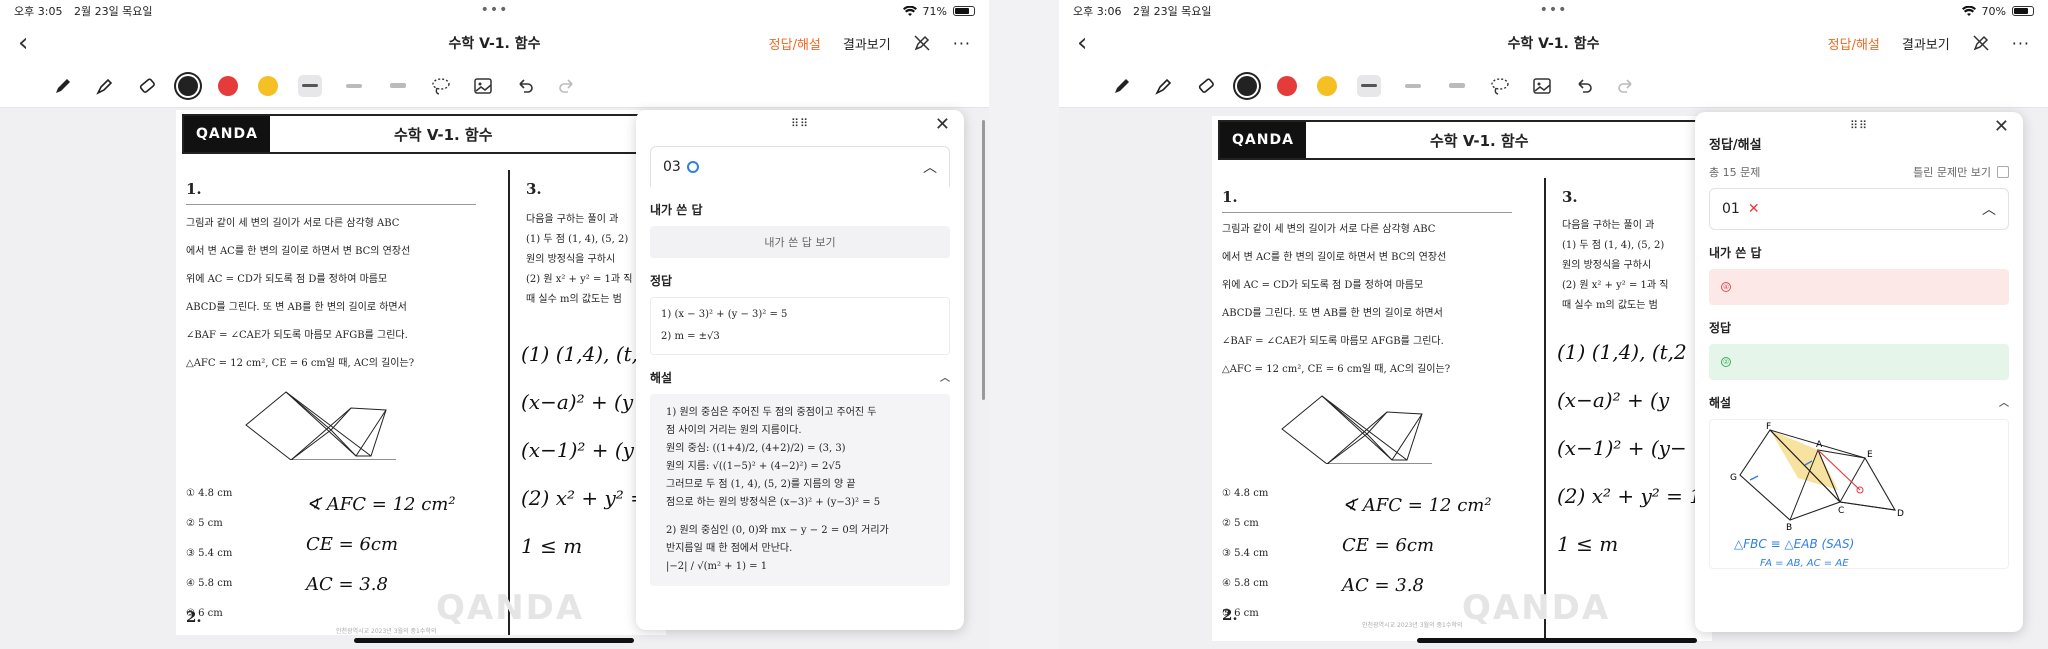 The image size is (2048, 649). Describe the element at coordinates (38, 11) in the screenshot. I see `status-time: 오후 3:05` at that location.